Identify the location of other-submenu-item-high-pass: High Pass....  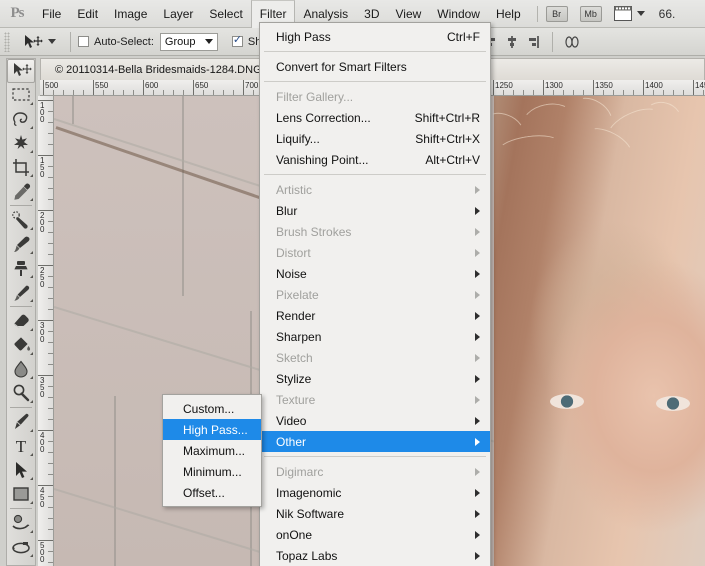
(212, 429).